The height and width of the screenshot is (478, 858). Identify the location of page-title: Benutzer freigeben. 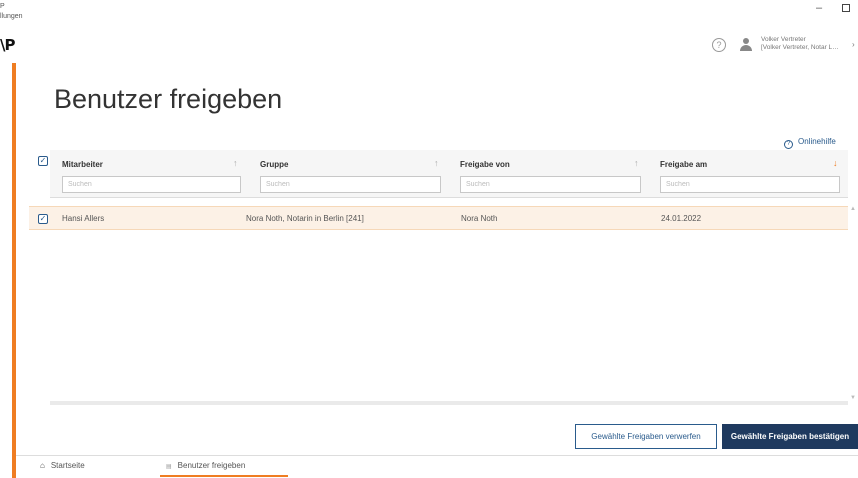
(168, 99).